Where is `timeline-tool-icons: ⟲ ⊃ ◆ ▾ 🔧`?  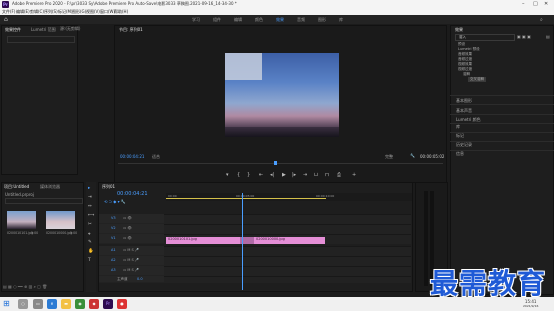
timeline-tool-icons: ⟲ ⊃ ◆ ▾ 🔧 is located at coordinates (115, 201).